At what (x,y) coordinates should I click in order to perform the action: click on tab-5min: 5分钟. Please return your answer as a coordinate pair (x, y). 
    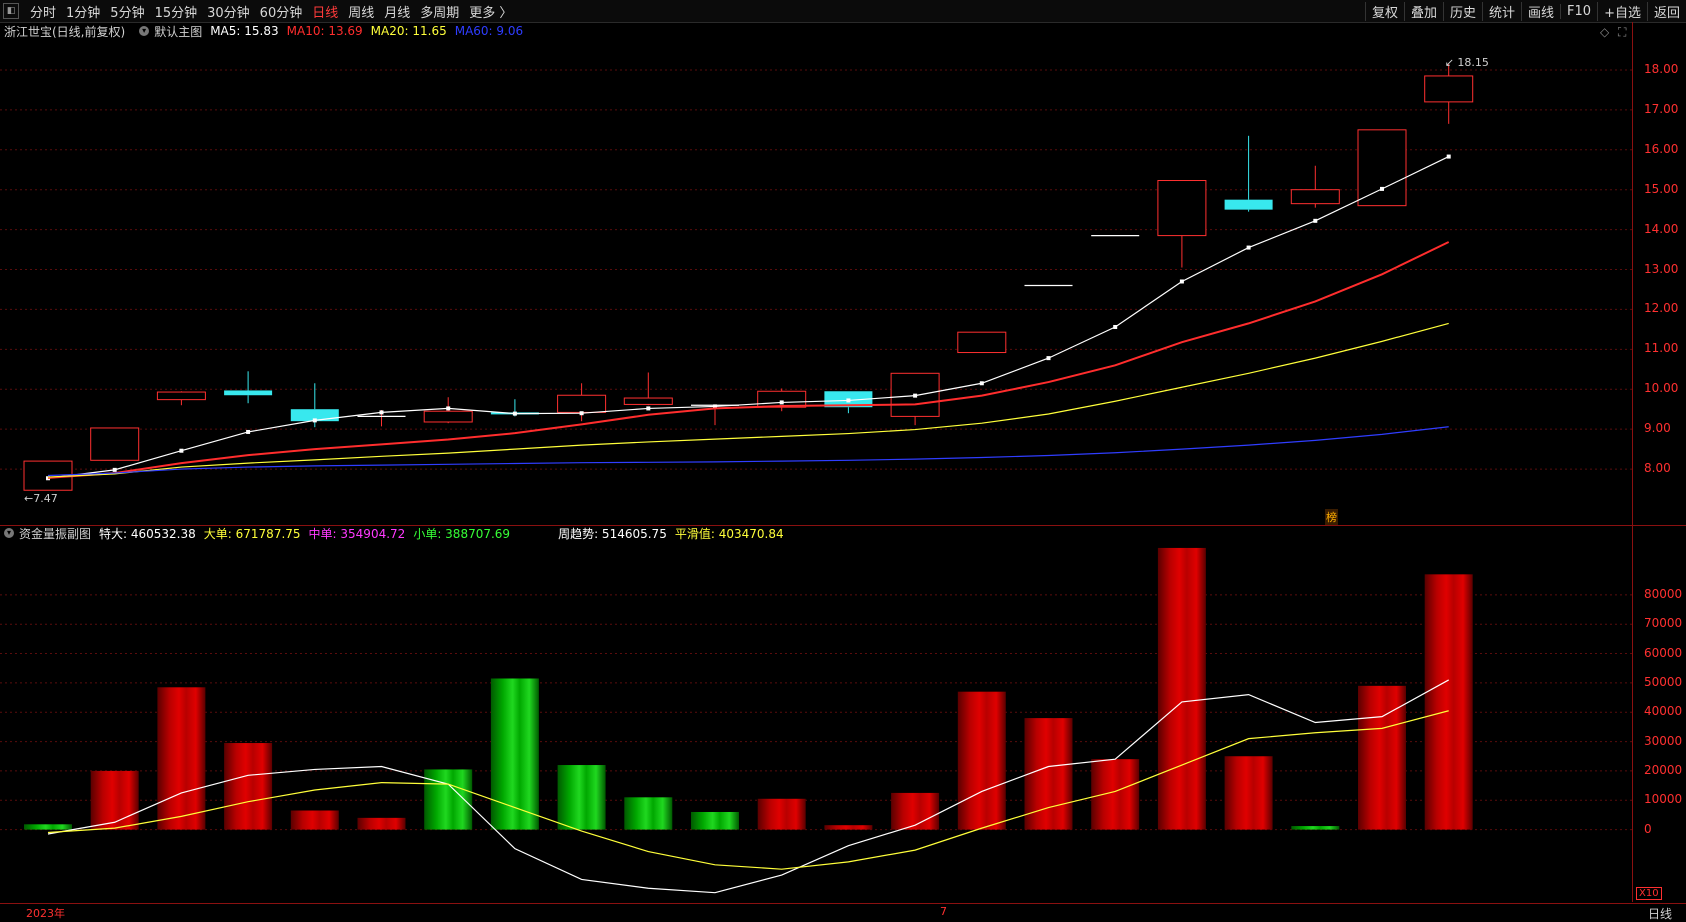
    Looking at the image, I should click on (127, 11).